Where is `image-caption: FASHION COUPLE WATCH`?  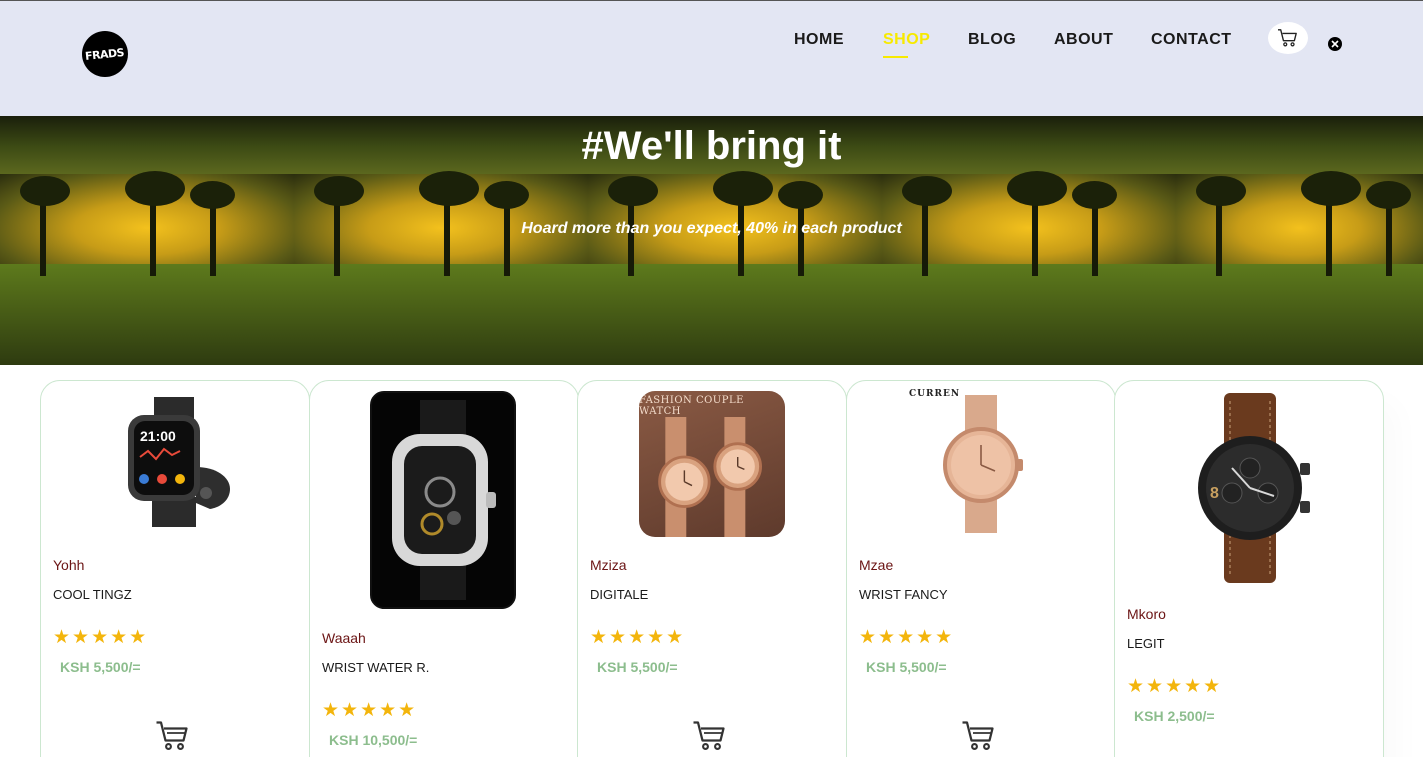 image-caption: FASHION COUPLE WATCH is located at coordinates (691, 406).